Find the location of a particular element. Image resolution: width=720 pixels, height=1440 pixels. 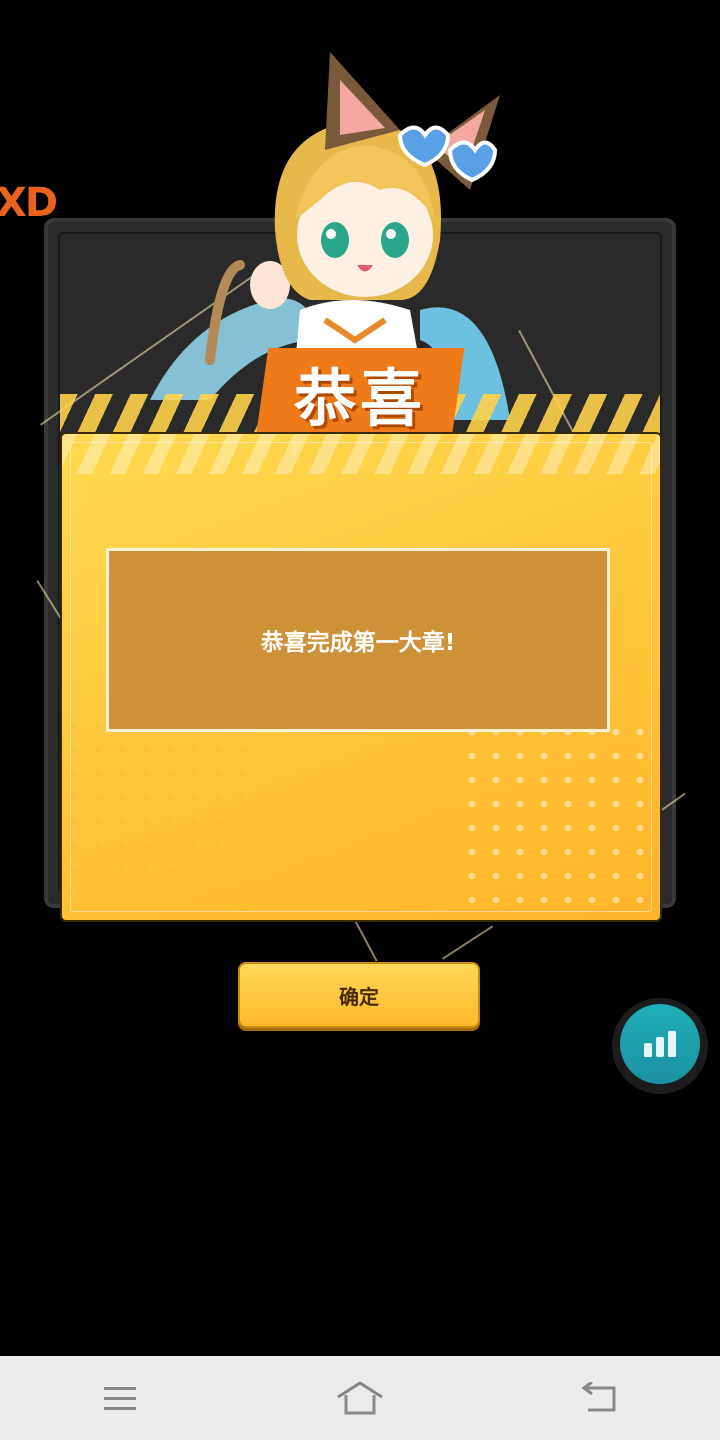

home-icon is located at coordinates (360, 1398).